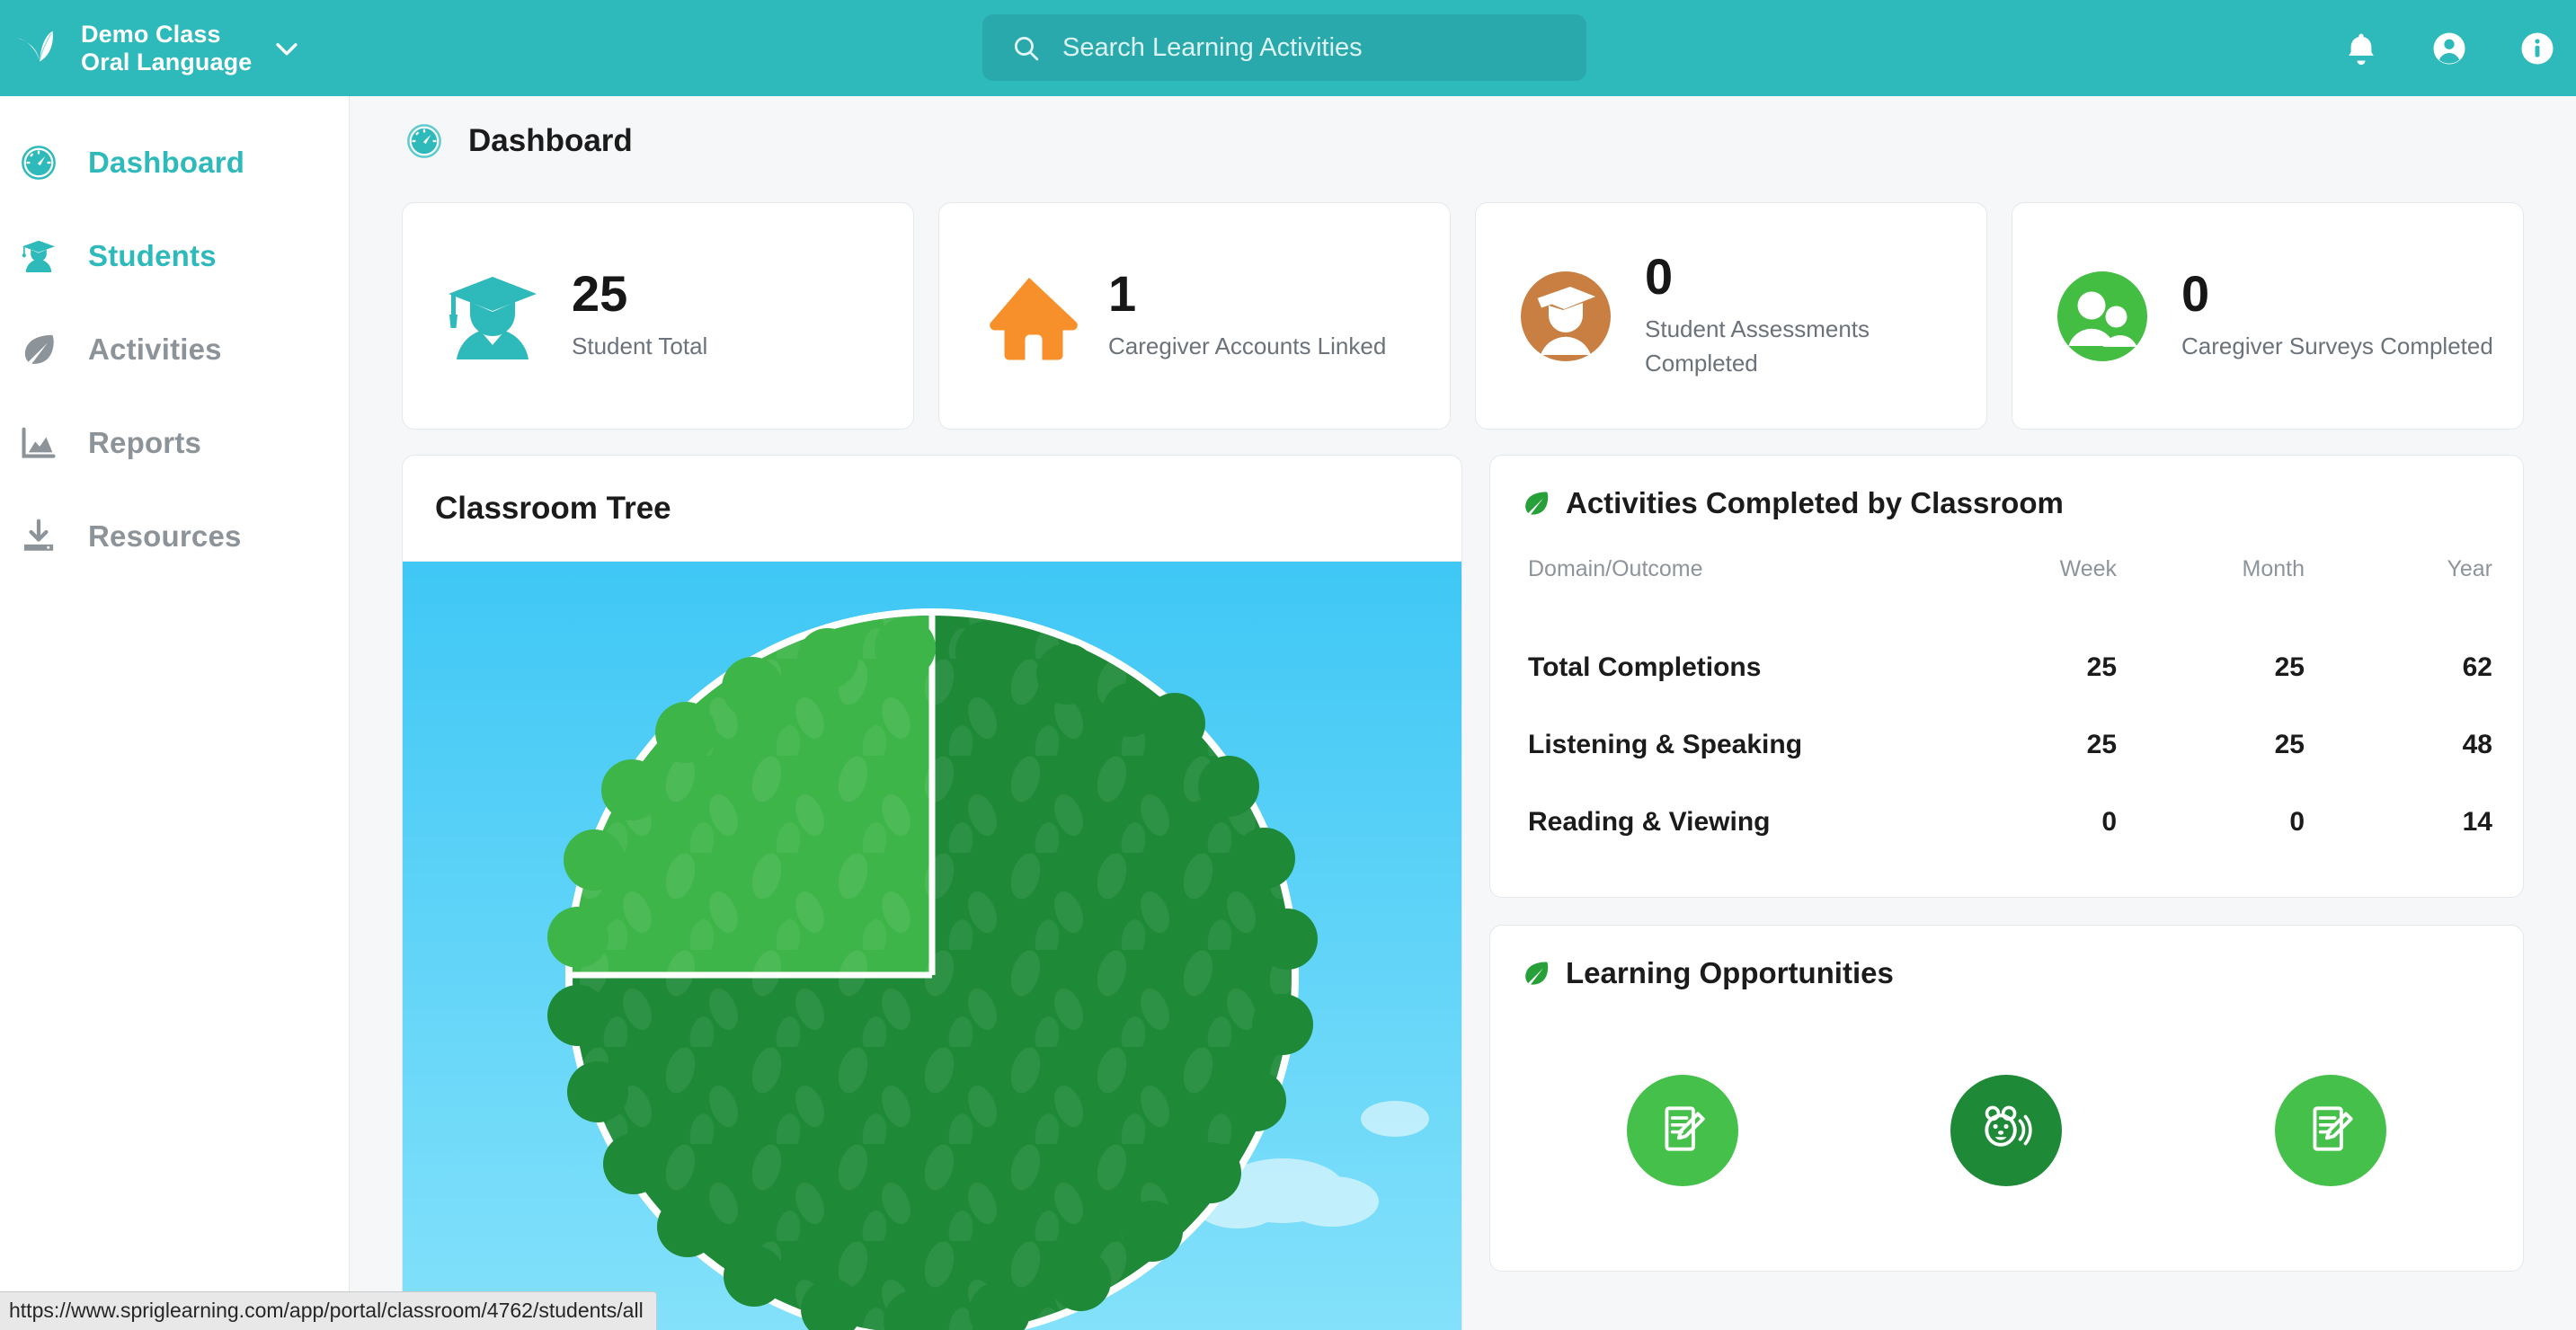 This screenshot has width=2576, height=1330. I want to click on brand-classroom-switcher: Demo Class Oral Language, so click(151, 48).